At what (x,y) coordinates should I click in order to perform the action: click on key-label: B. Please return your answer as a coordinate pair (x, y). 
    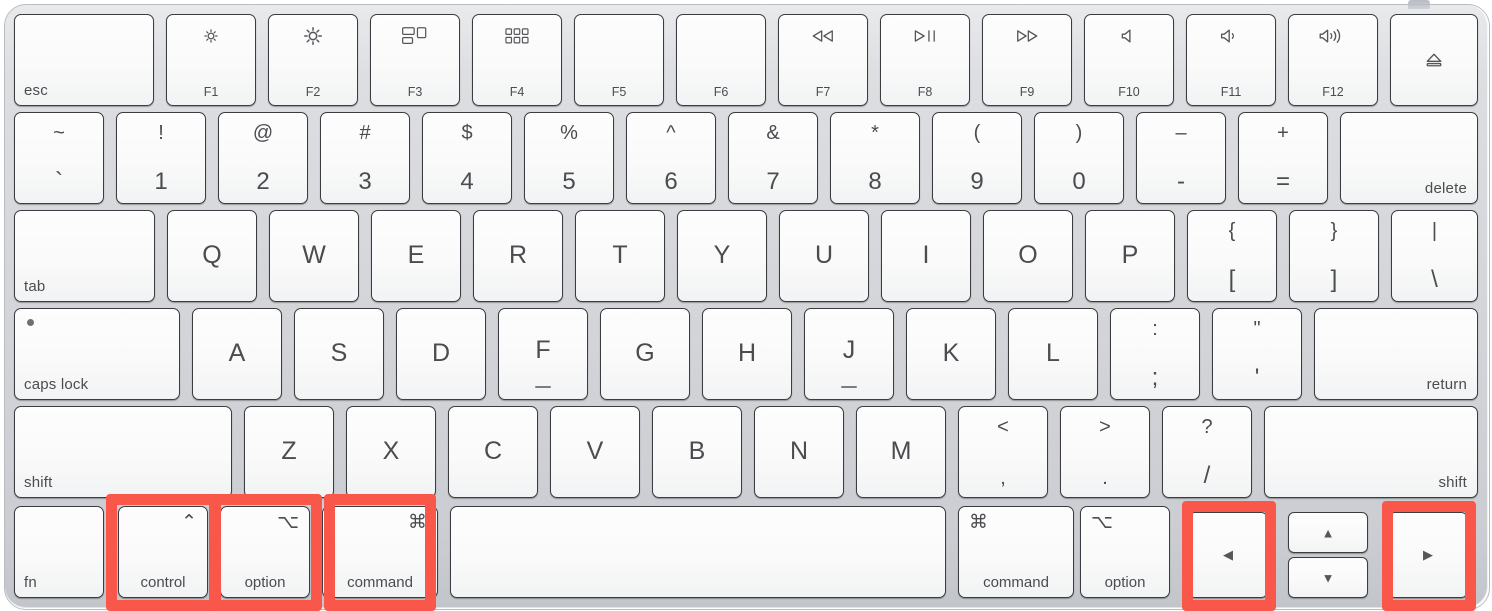
    Looking at the image, I should click on (697, 450).